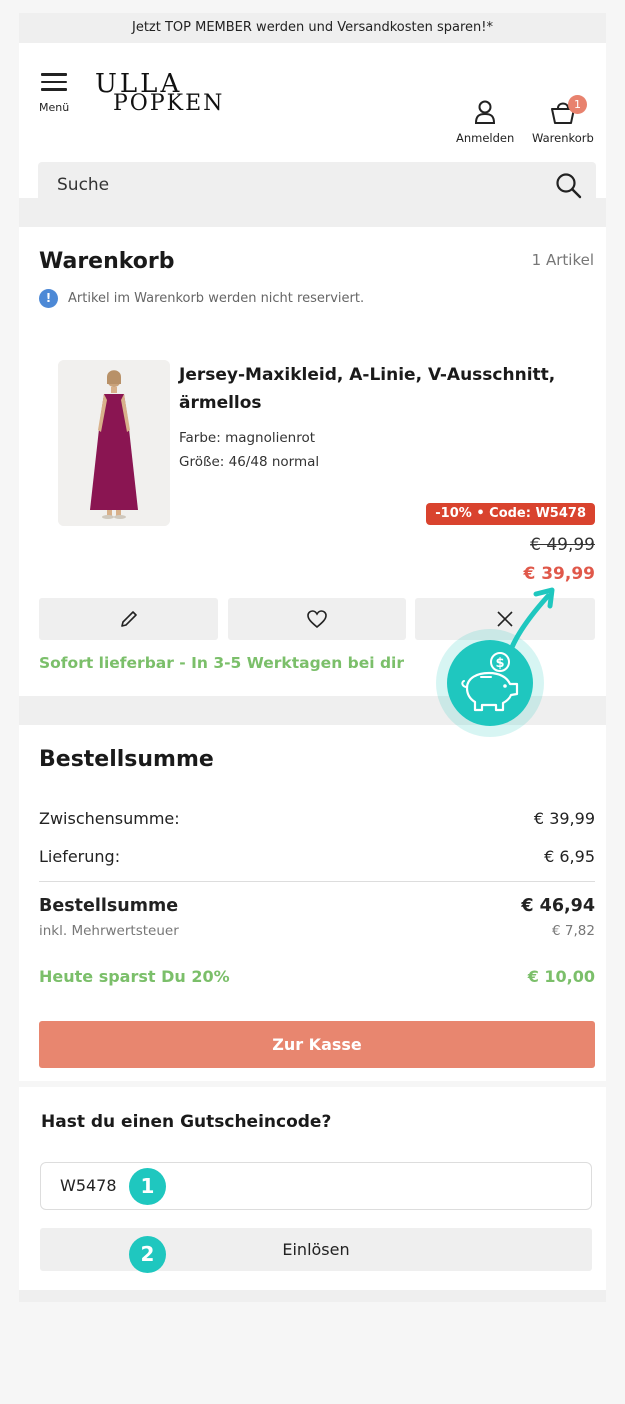 The width and height of the screenshot is (625, 1404). What do you see at coordinates (317, 185) in the screenshot?
I see `search-bar: Suche` at bounding box center [317, 185].